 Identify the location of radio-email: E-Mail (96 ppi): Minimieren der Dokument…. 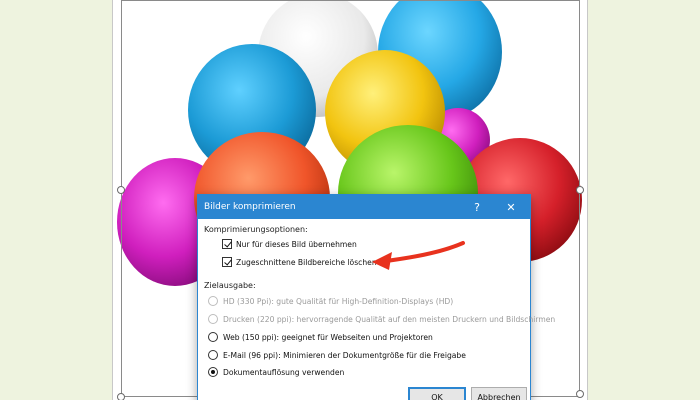
(337, 355).